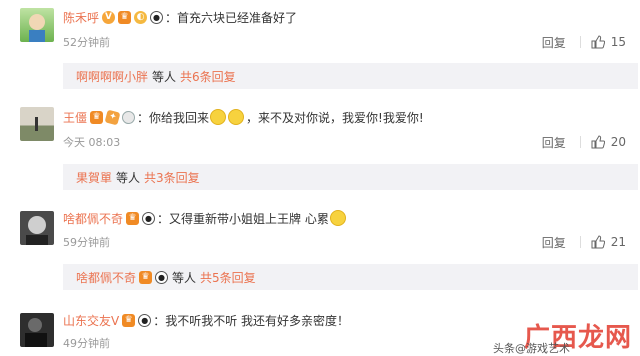 The image size is (640, 356). I want to click on reply-author: 啊啊啊啊小胖, so click(112, 76).